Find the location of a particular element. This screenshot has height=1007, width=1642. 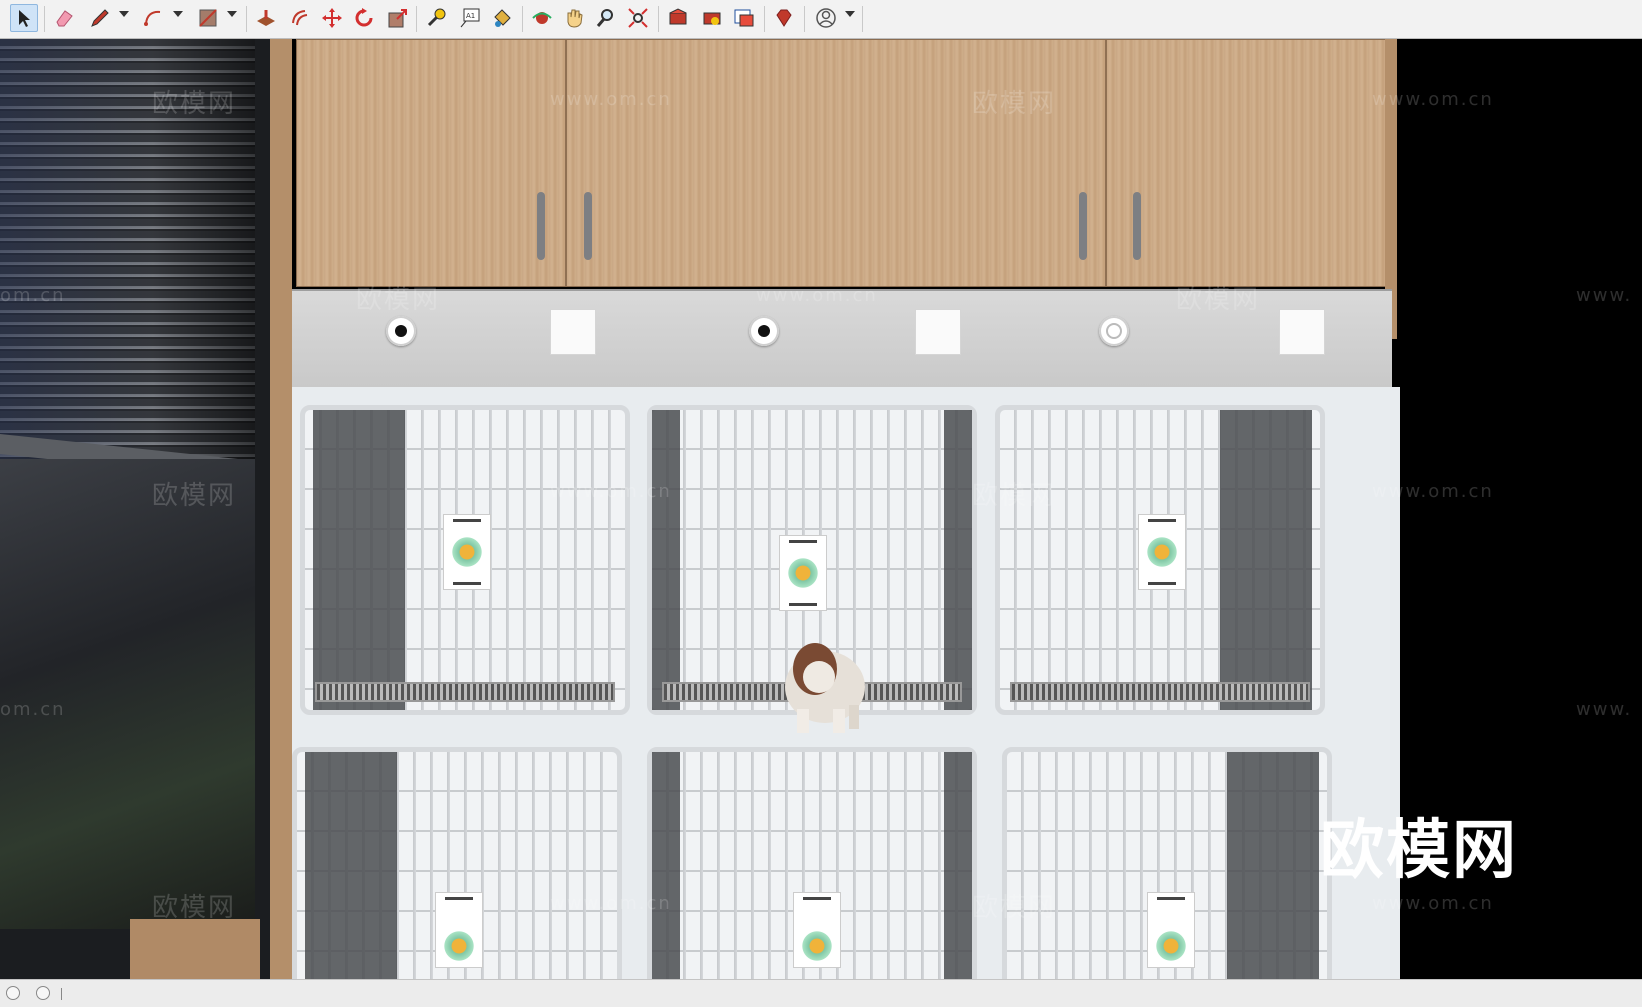

scale-tool-button is located at coordinates (398, 18).